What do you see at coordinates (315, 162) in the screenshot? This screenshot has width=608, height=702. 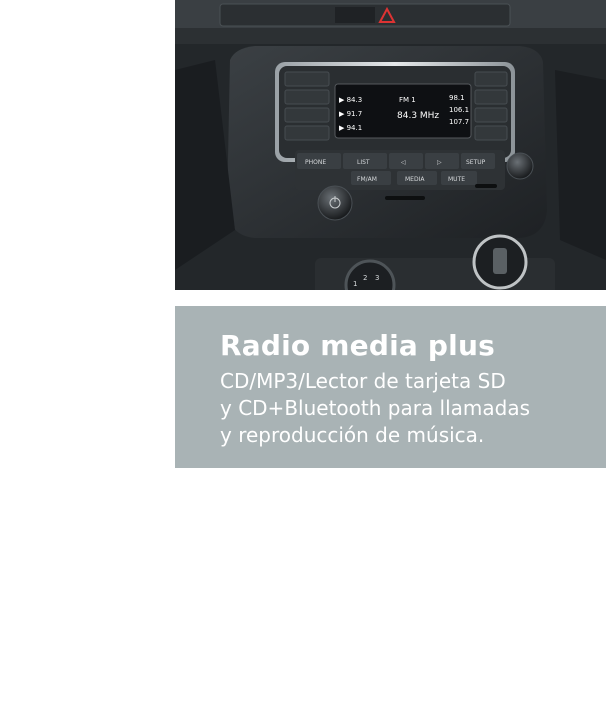 I see `phone-button: PHONE` at bounding box center [315, 162].